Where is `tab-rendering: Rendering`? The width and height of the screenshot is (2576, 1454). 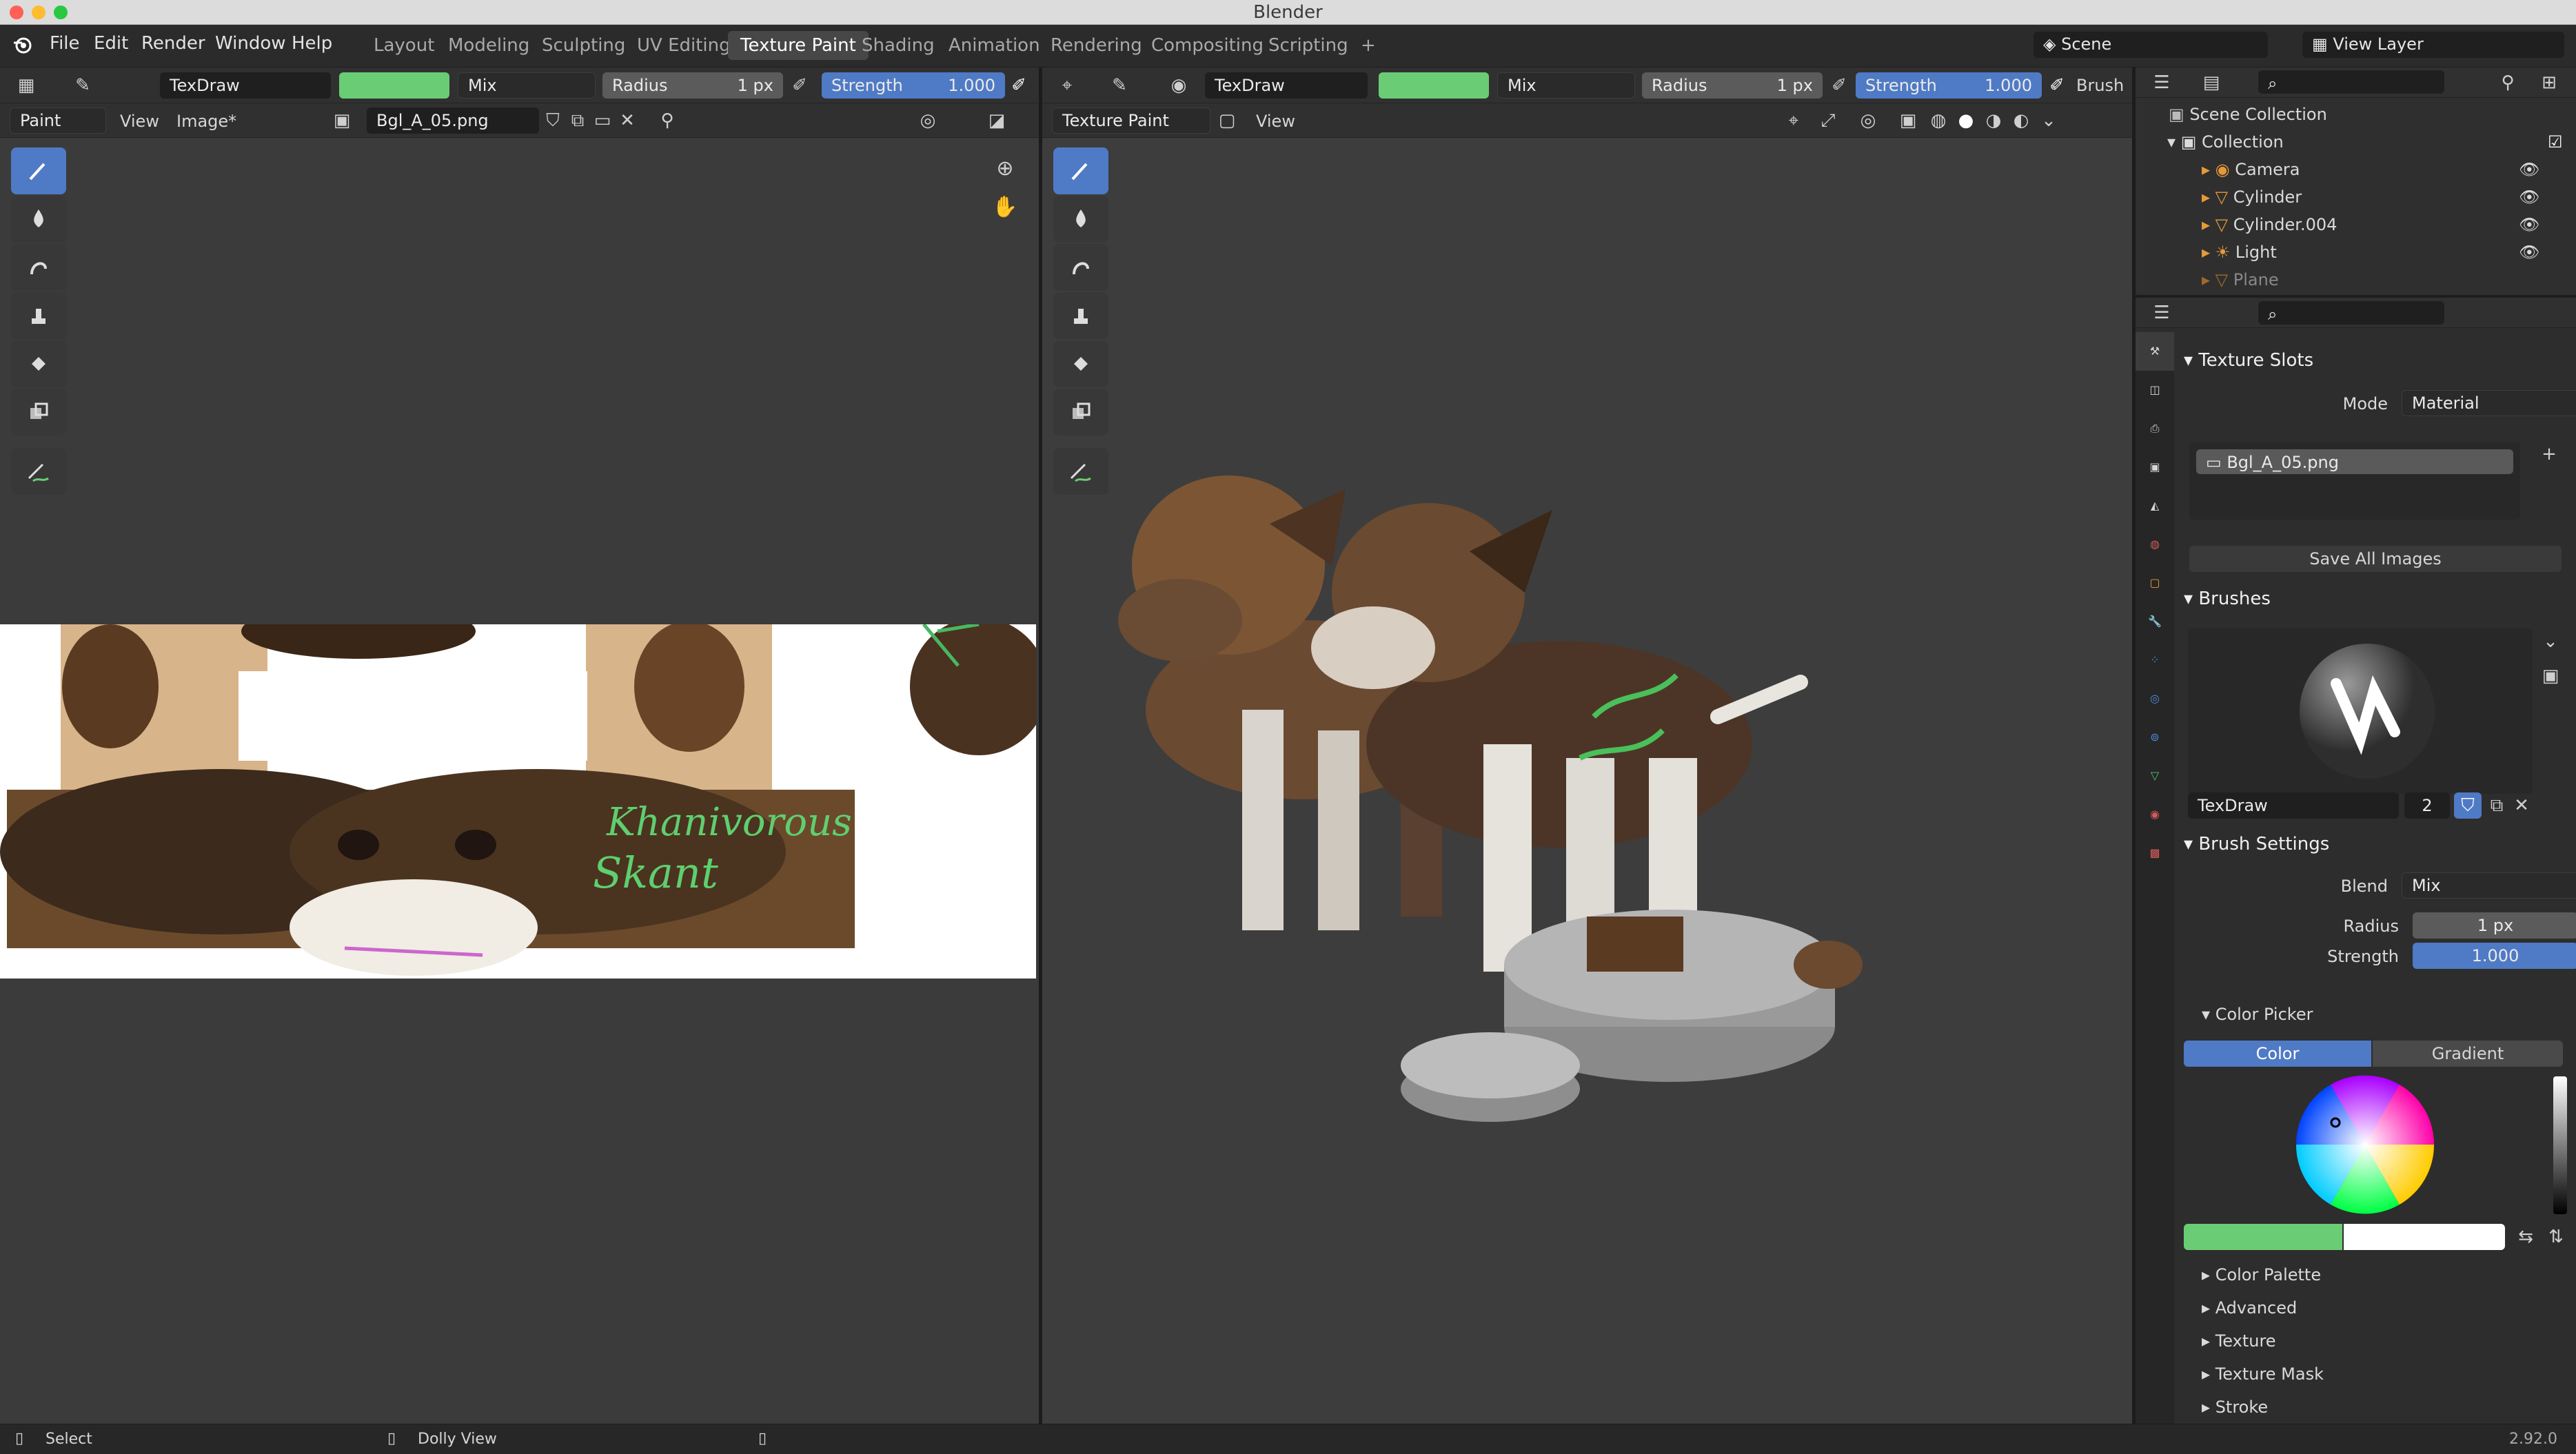 tab-rendering: Rendering is located at coordinates (1096, 45).